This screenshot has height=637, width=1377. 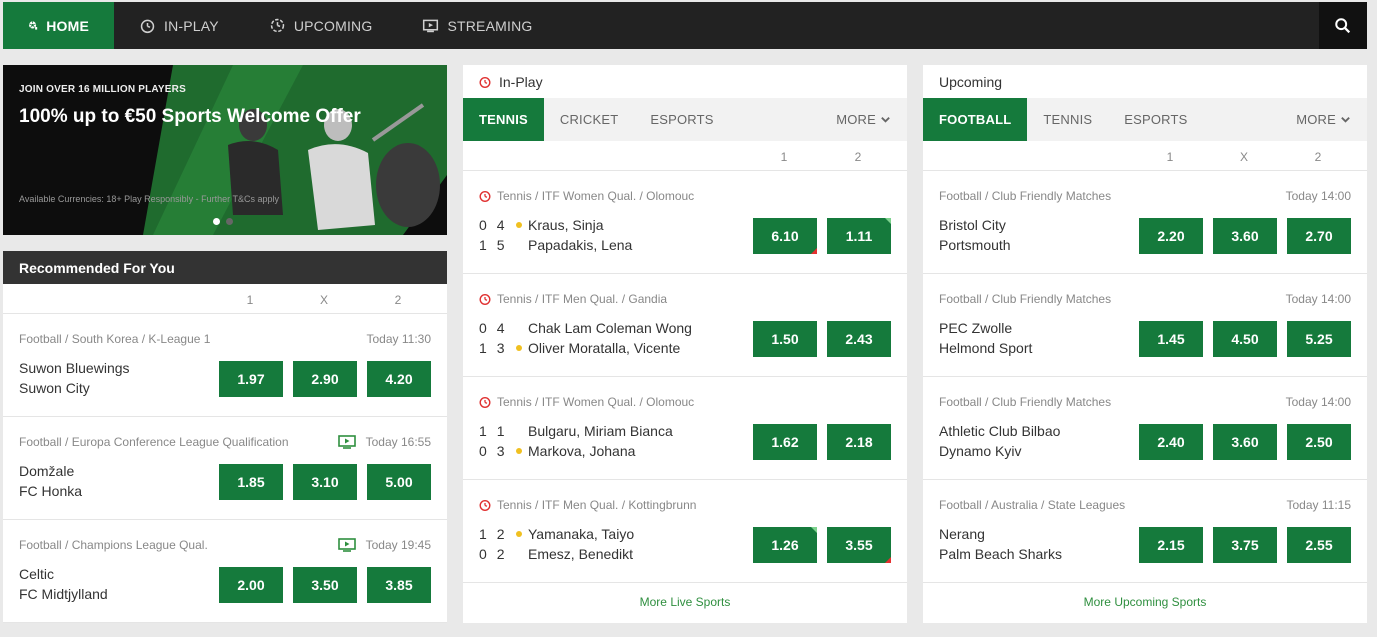 I want to click on event-time: Today 11:30, so click(x=399, y=339).